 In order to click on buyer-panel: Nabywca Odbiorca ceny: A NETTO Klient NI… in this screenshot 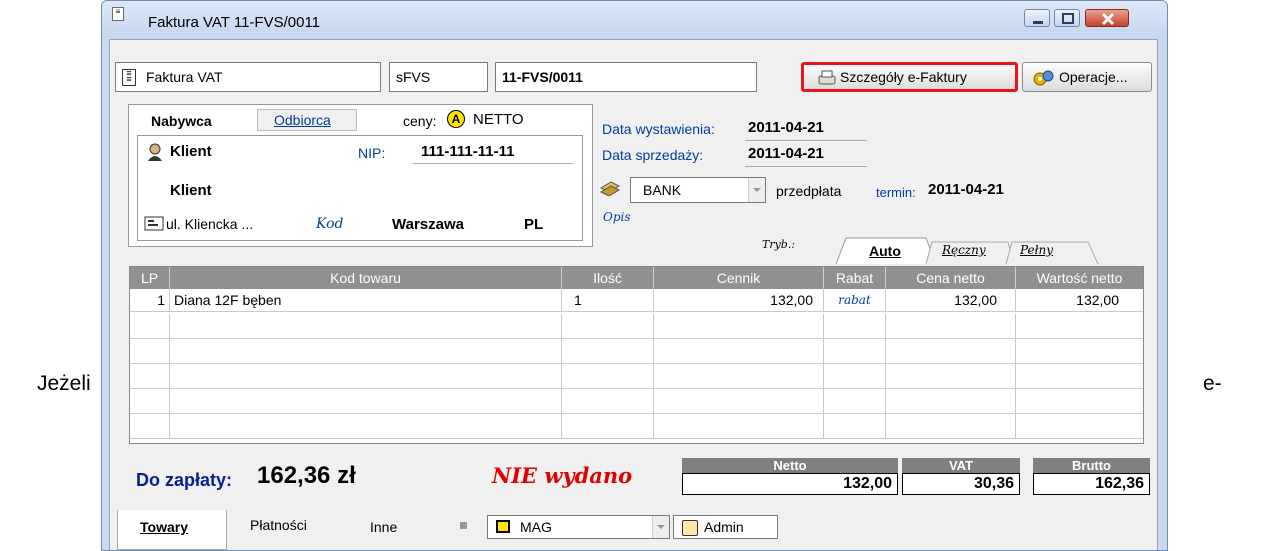, I will do `click(360, 175)`.